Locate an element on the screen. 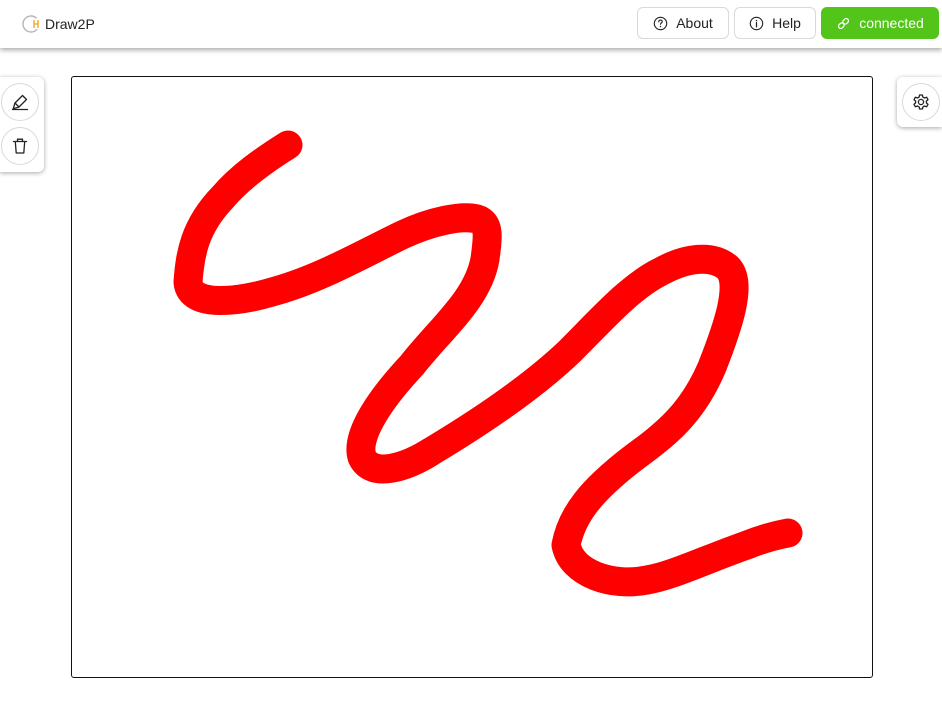 The image size is (942, 714). clear-canvas-button is located at coordinates (20, 146).